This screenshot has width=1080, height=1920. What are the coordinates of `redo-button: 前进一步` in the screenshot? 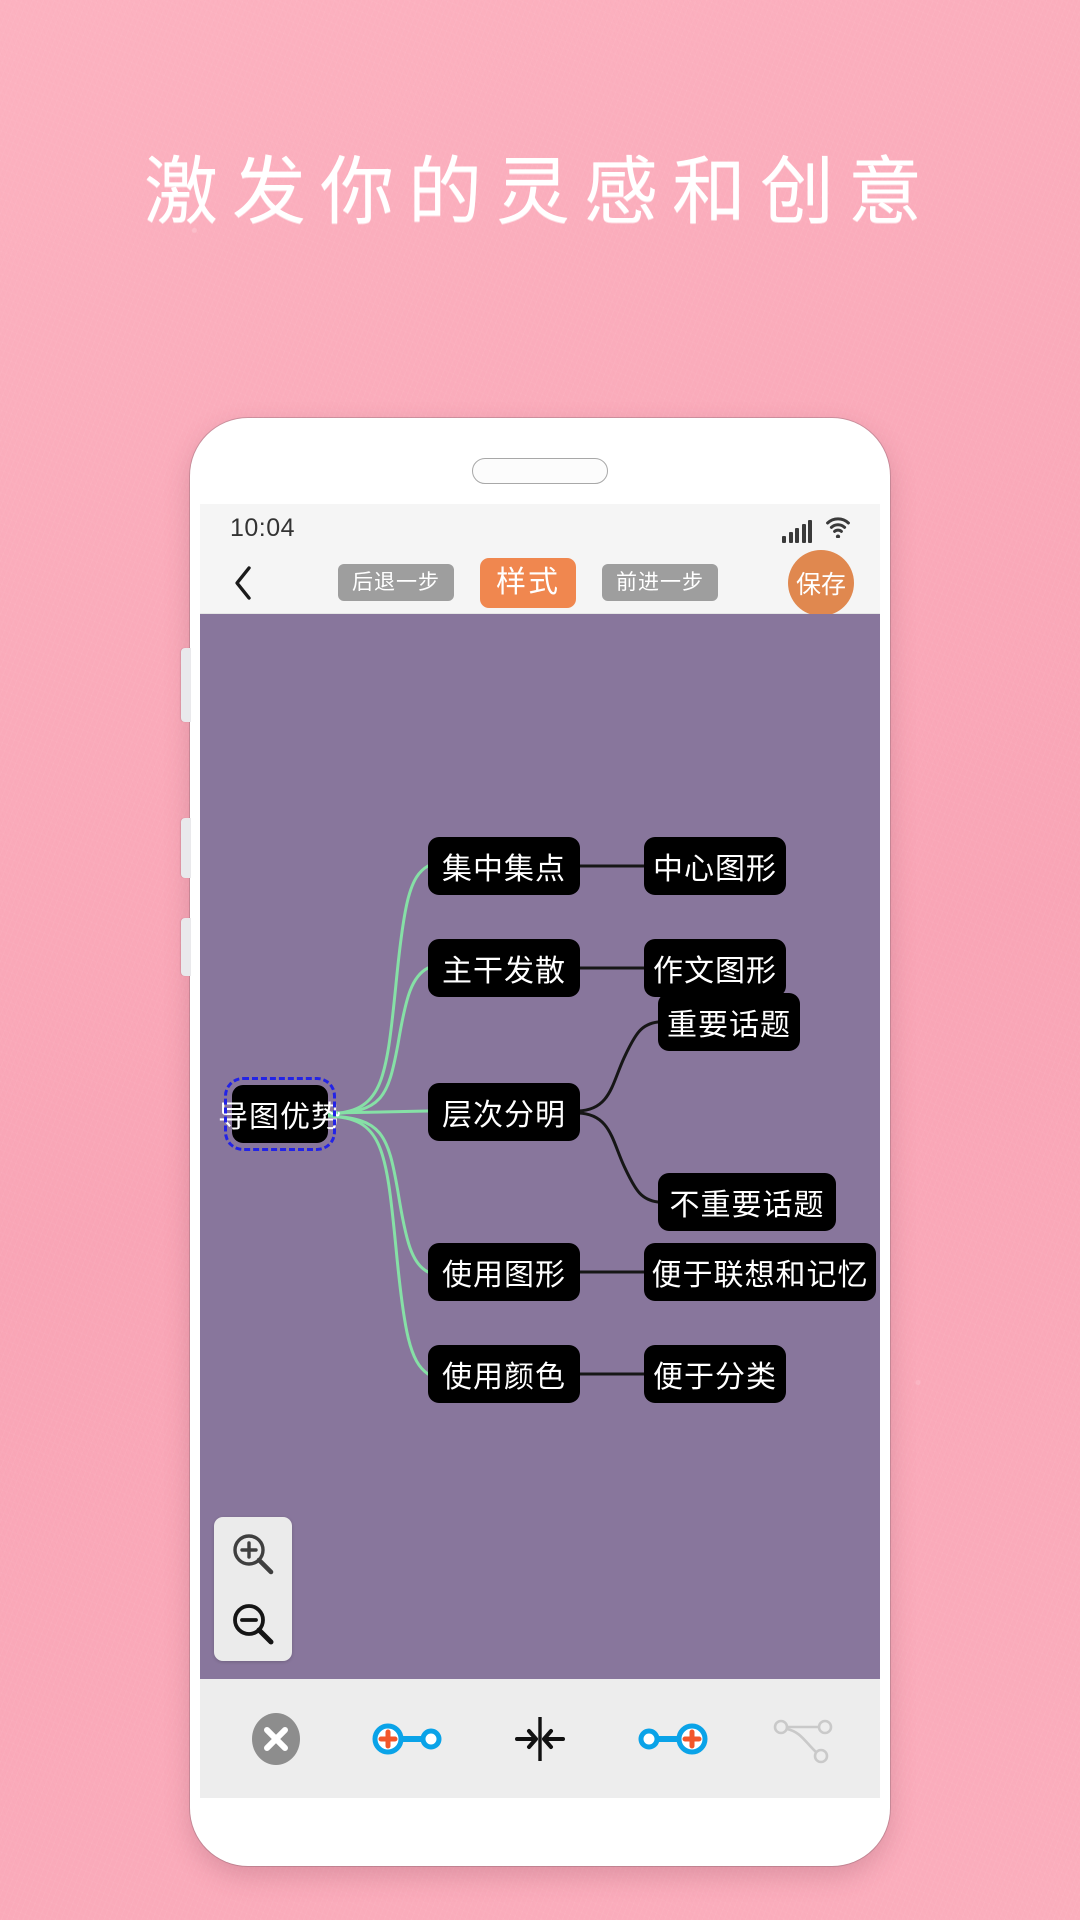 It's located at (660, 582).